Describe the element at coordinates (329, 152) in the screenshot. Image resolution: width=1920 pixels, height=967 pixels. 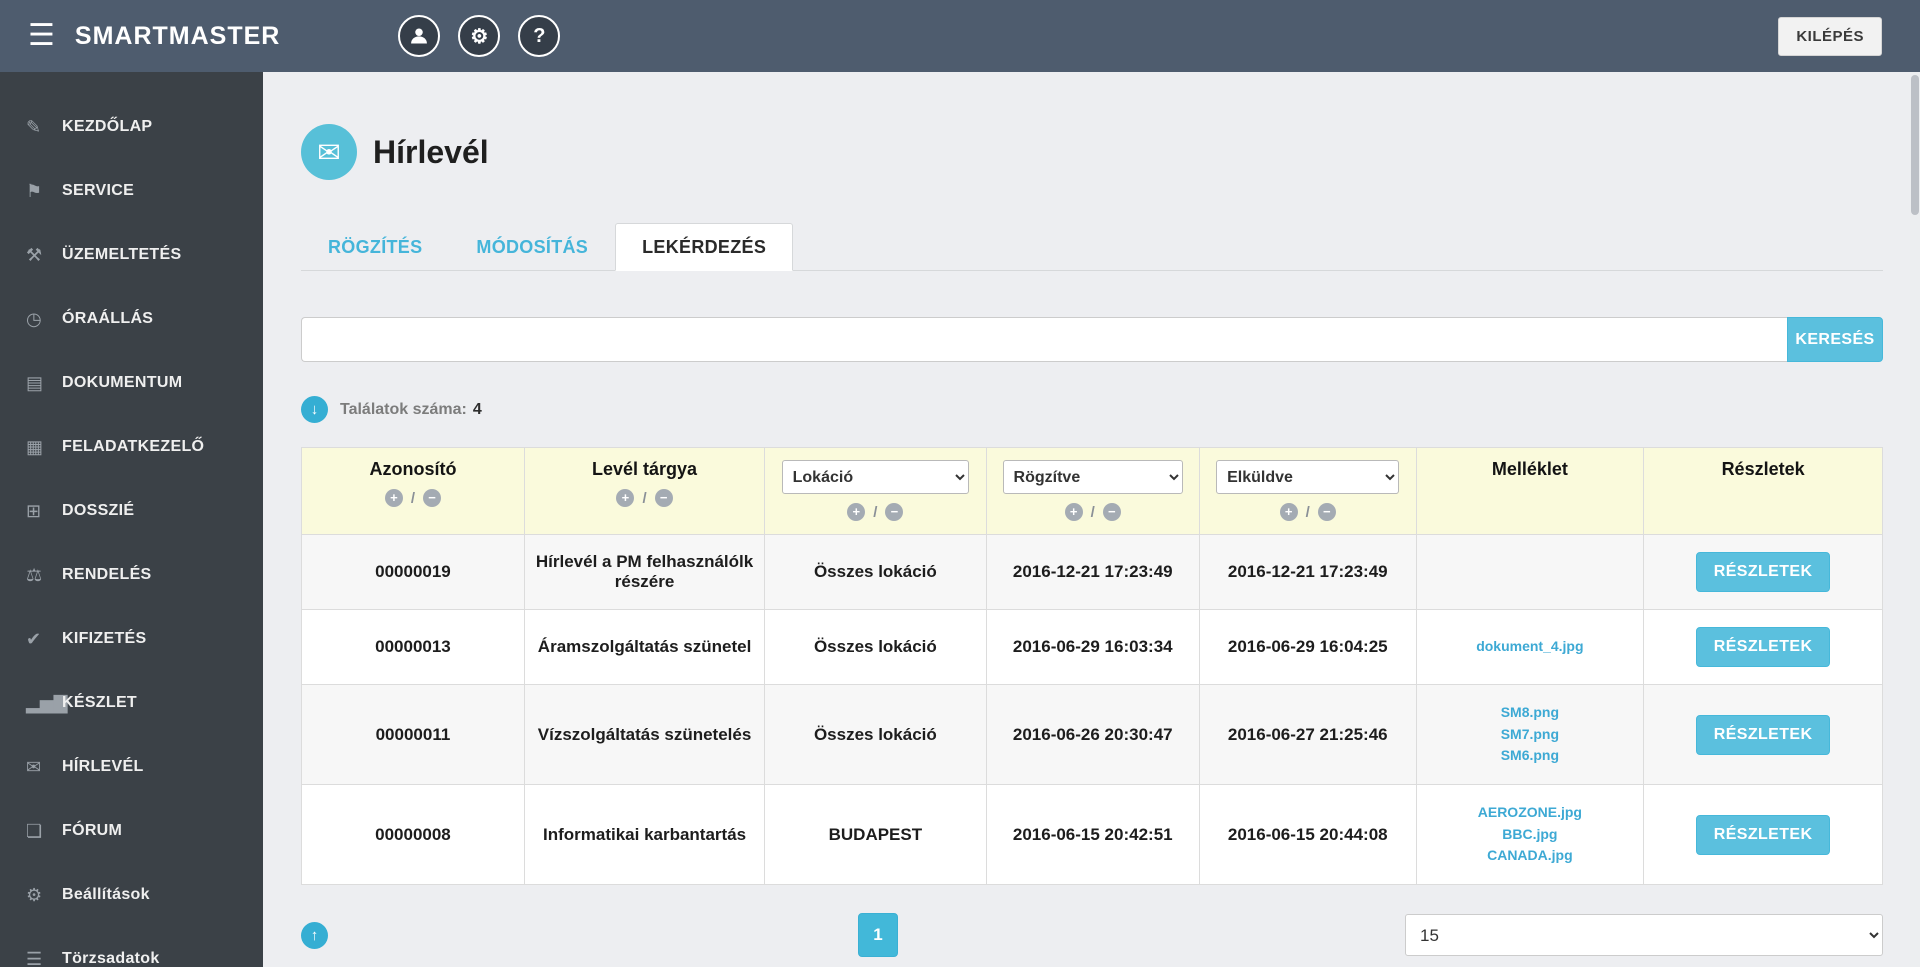
I see `envelope-icon: ✉` at that location.